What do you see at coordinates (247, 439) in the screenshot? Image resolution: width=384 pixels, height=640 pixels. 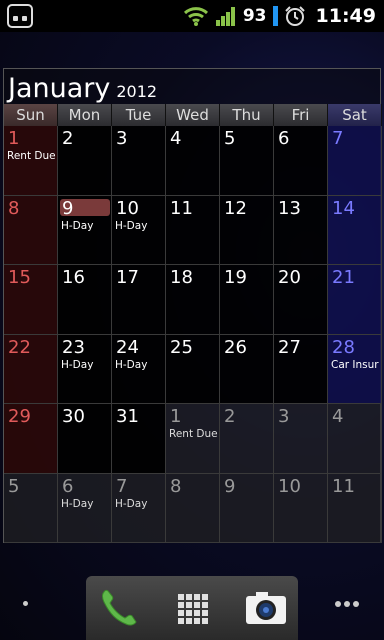 I see `day-cell-other-month: 2` at bounding box center [247, 439].